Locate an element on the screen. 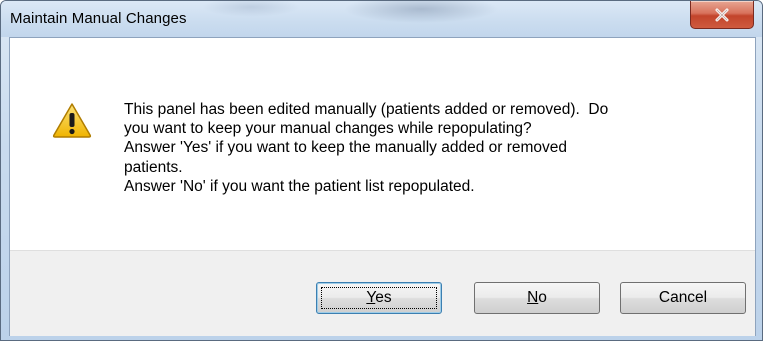 This screenshot has width=763, height=341. yes-button: Yes is located at coordinates (379, 298).